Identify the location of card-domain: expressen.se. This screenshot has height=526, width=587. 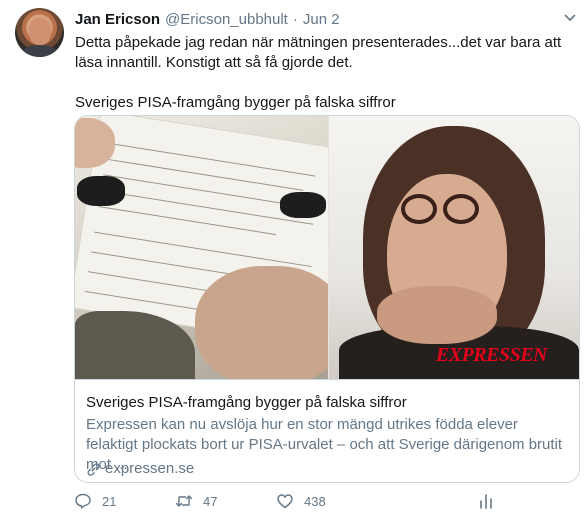
(140, 469).